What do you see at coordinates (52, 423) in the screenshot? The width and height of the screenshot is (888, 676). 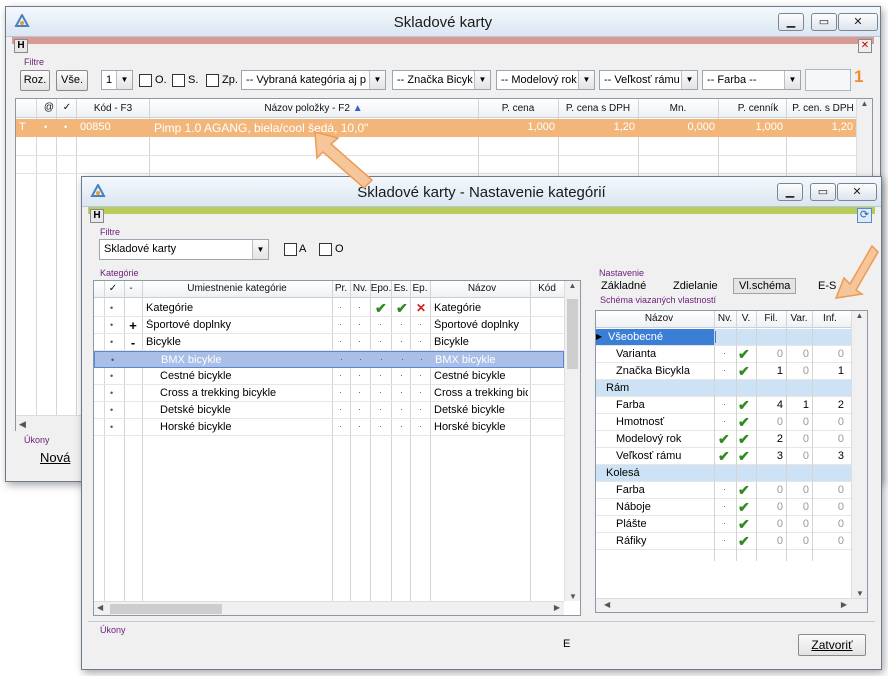 I see `horizontal-scrollbar: ◀` at bounding box center [52, 423].